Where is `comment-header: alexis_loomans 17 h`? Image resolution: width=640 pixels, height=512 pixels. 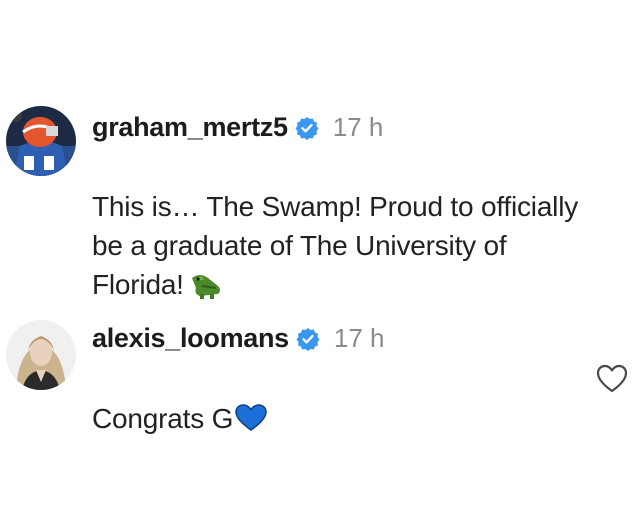
comment-header: alexis_loomans 17 h is located at coordinates (238, 338).